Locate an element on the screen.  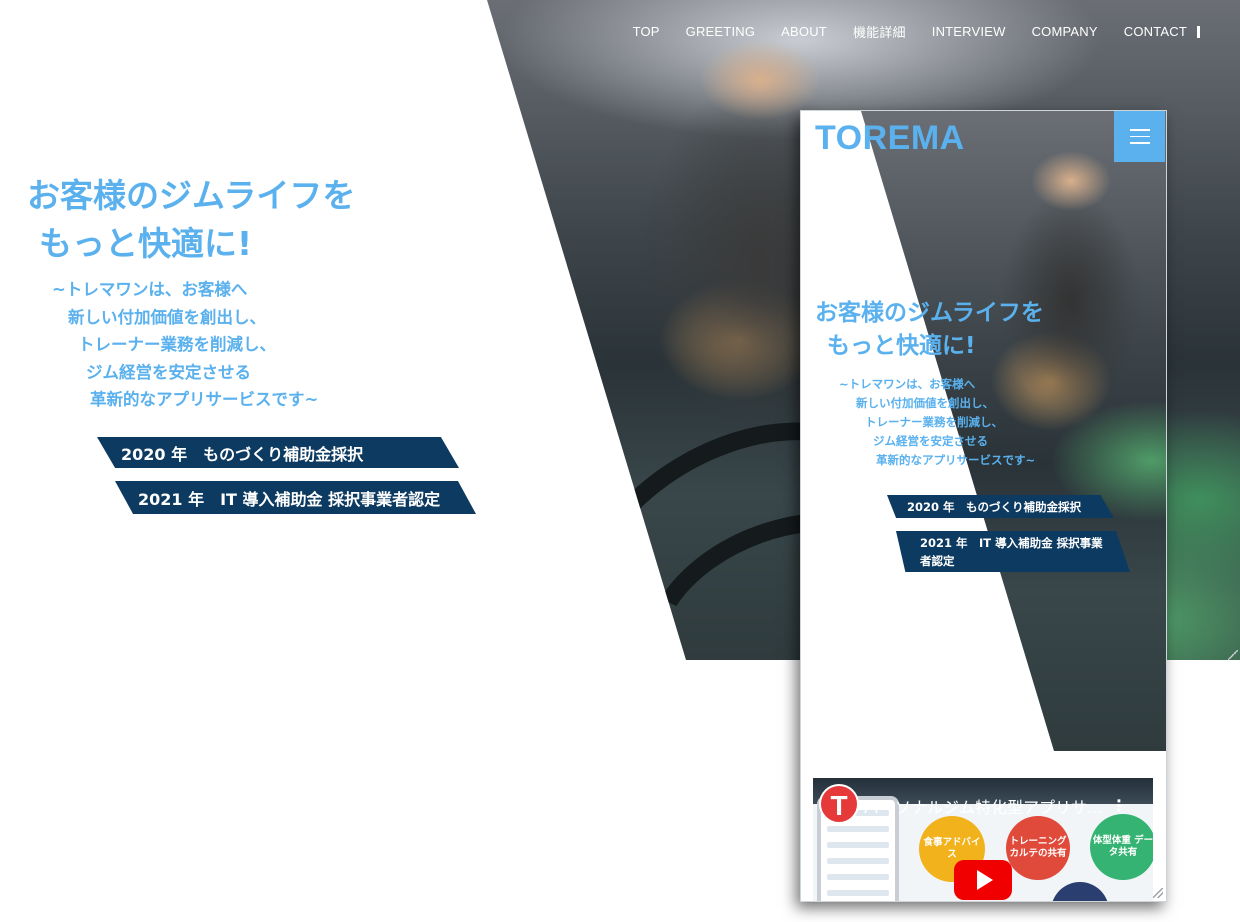
mobile-award-badge-2020: 2020 年 ものづくり補助金採択 is located at coordinates (1000, 506).